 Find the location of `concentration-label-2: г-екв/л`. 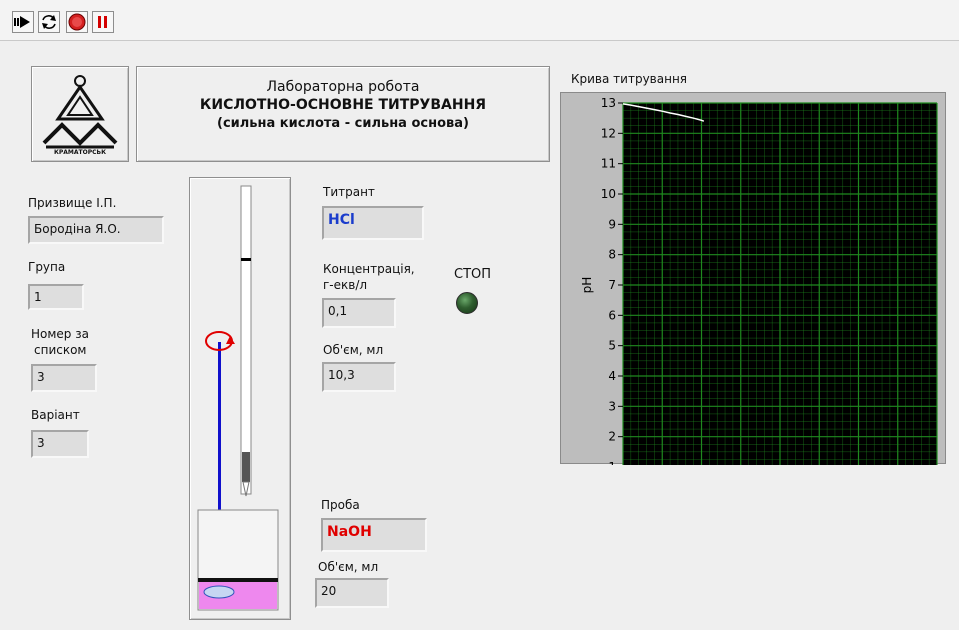

concentration-label-2: г-екв/л is located at coordinates (345, 285).